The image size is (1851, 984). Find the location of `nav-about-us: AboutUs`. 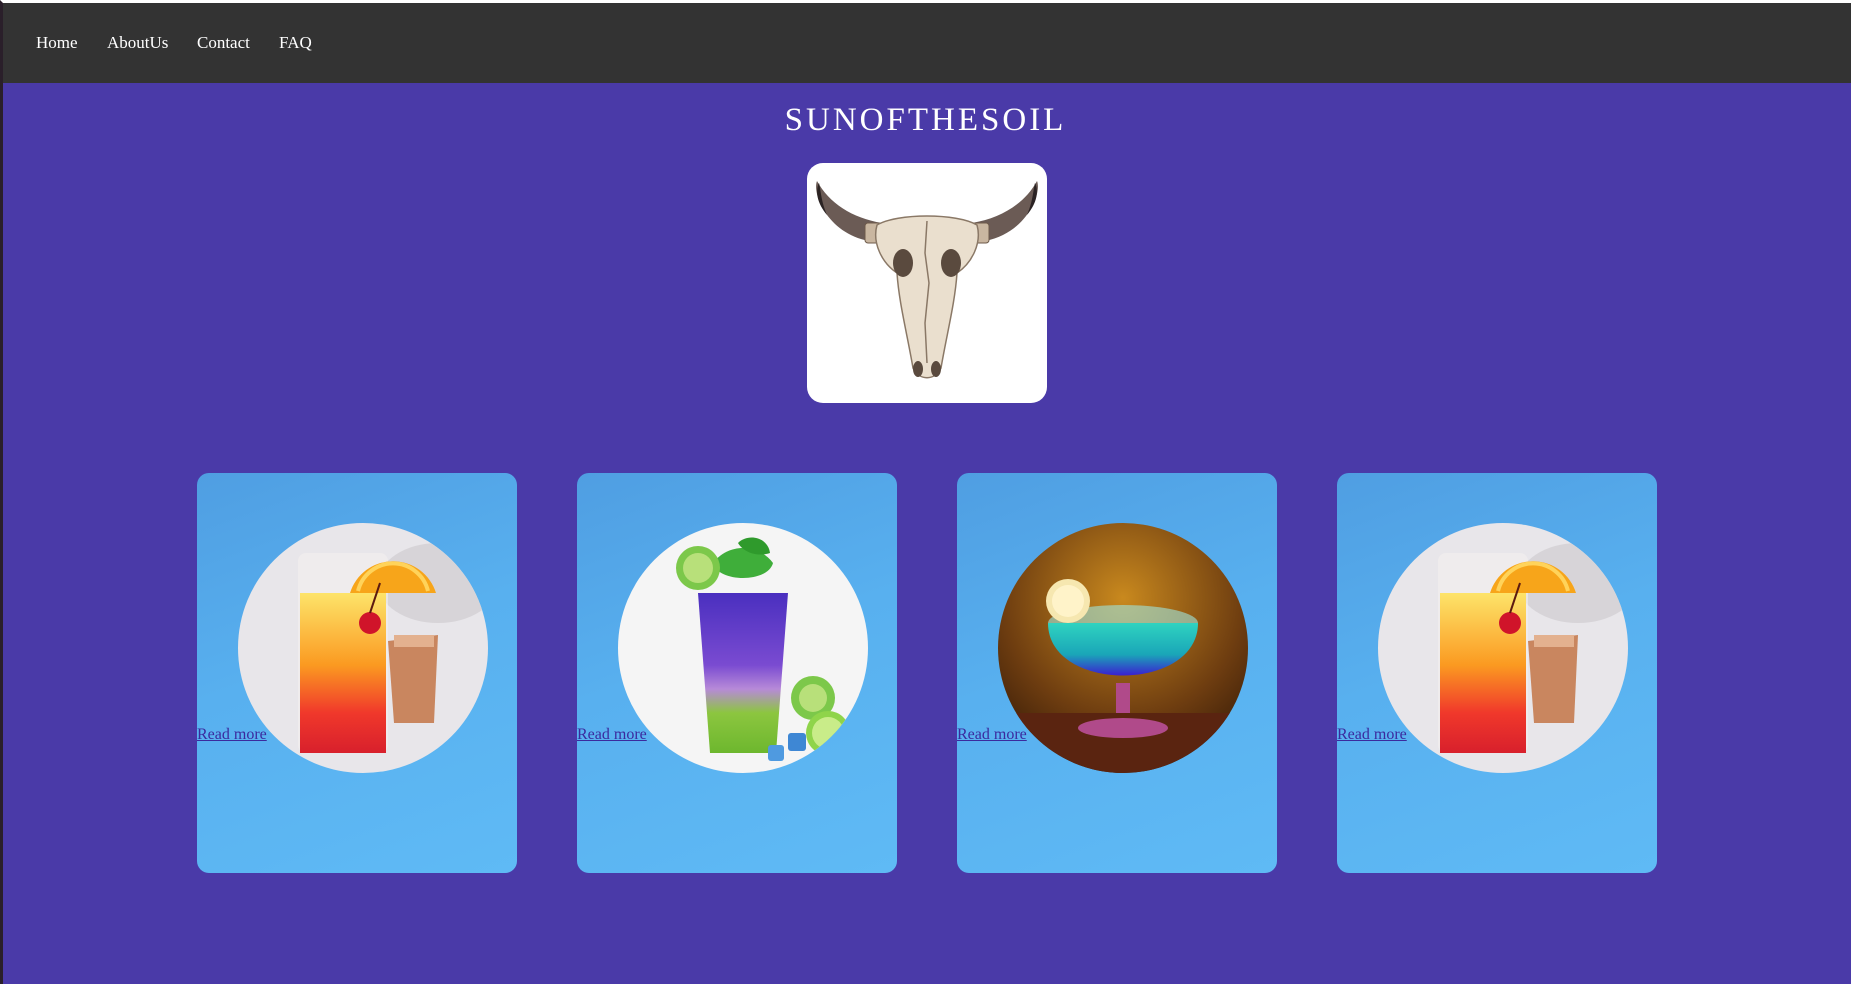

nav-about-us: AboutUs is located at coordinates (137, 43).